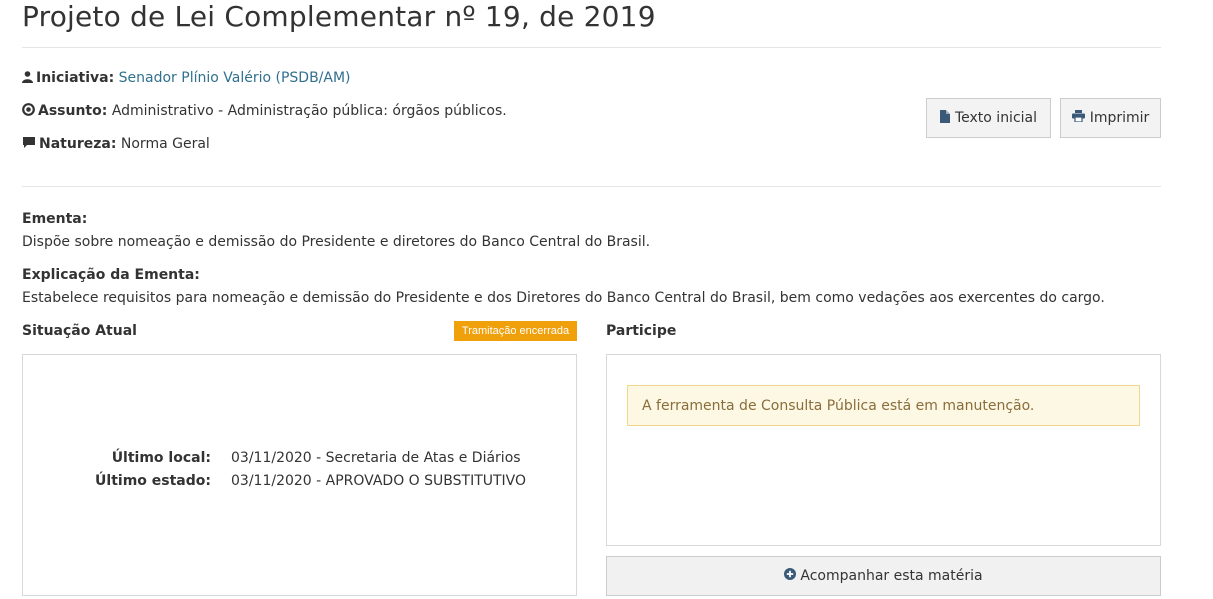  I want to click on participe-heading: Participe, so click(641, 331).